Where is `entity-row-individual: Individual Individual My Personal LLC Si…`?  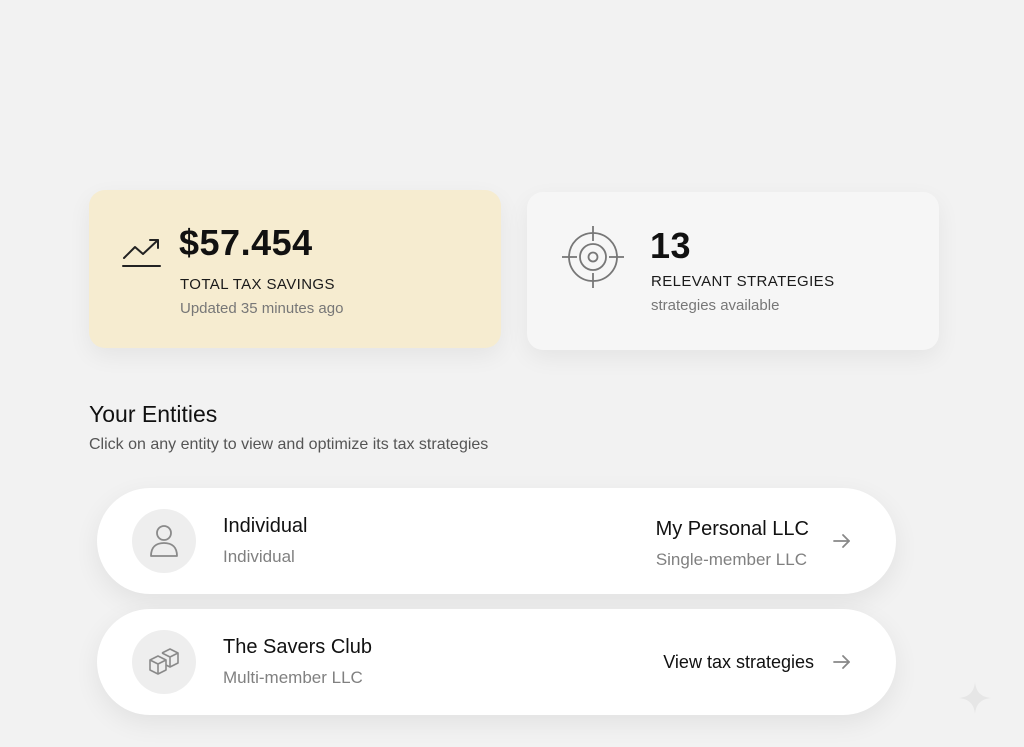 entity-row-individual: Individual Individual My Personal LLC Si… is located at coordinates (496, 541).